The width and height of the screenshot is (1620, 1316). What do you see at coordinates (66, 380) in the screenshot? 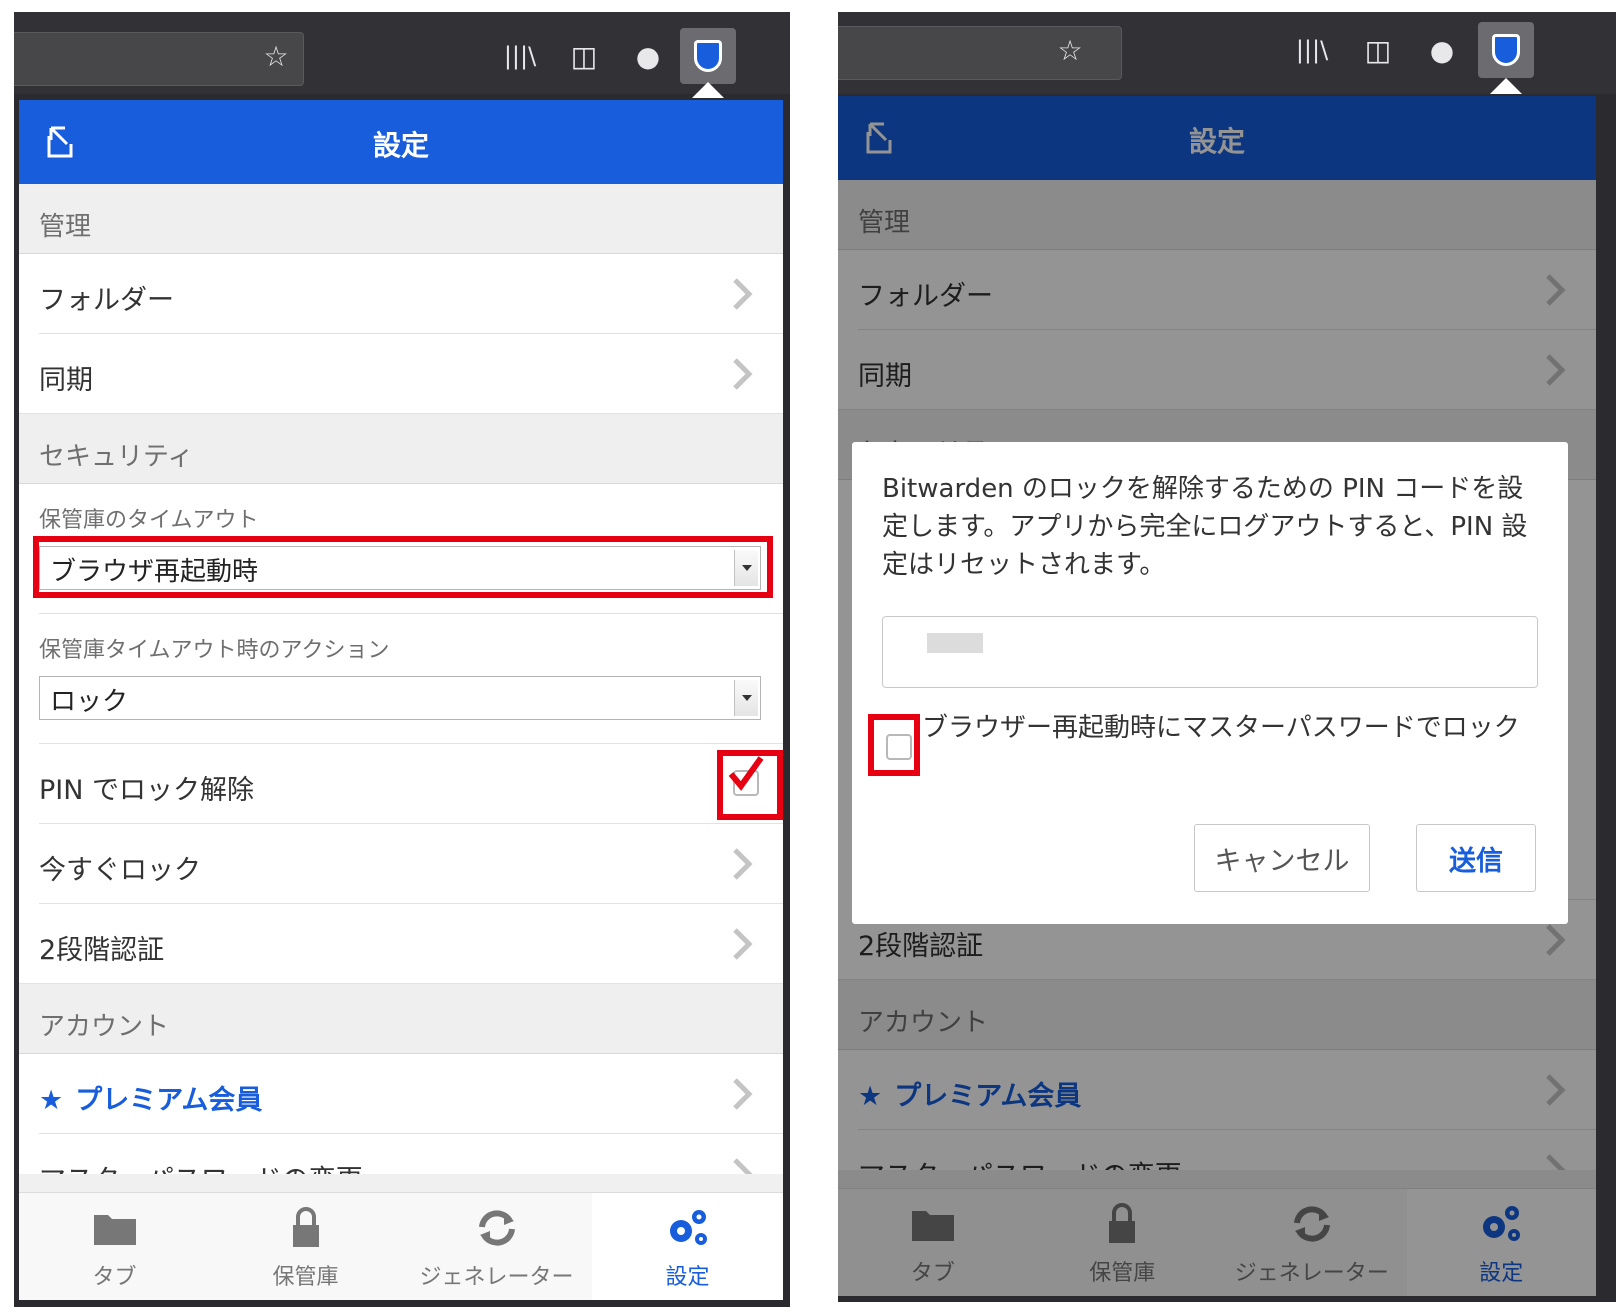
I see `row-label: 同期` at bounding box center [66, 380].